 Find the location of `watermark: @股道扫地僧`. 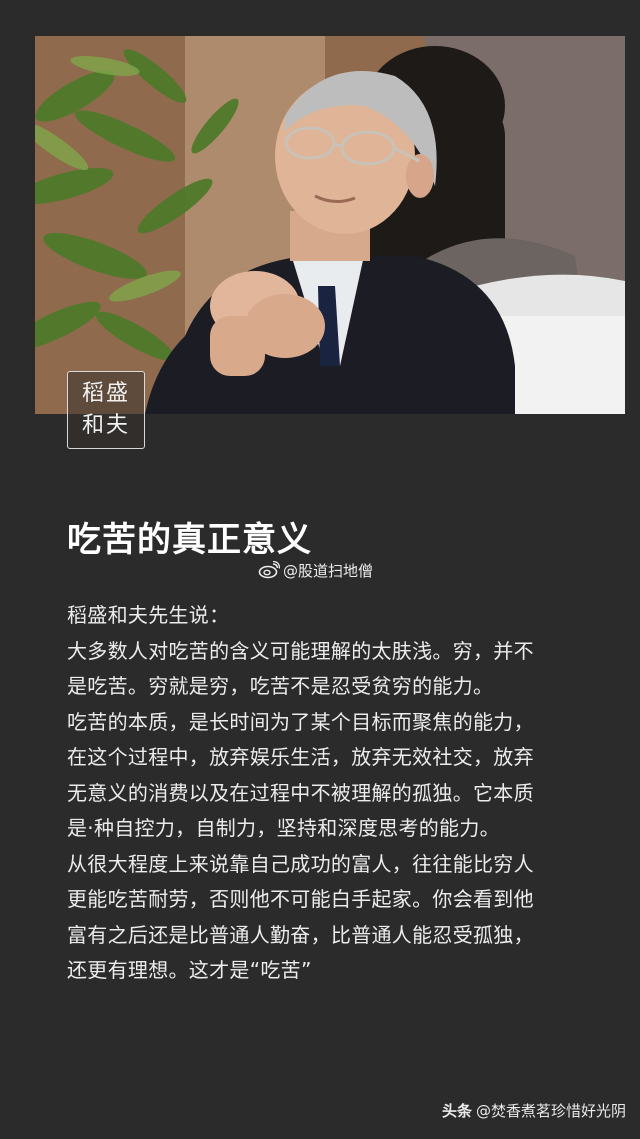

watermark: @股道扫地僧 is located at coordinates (315, 570).